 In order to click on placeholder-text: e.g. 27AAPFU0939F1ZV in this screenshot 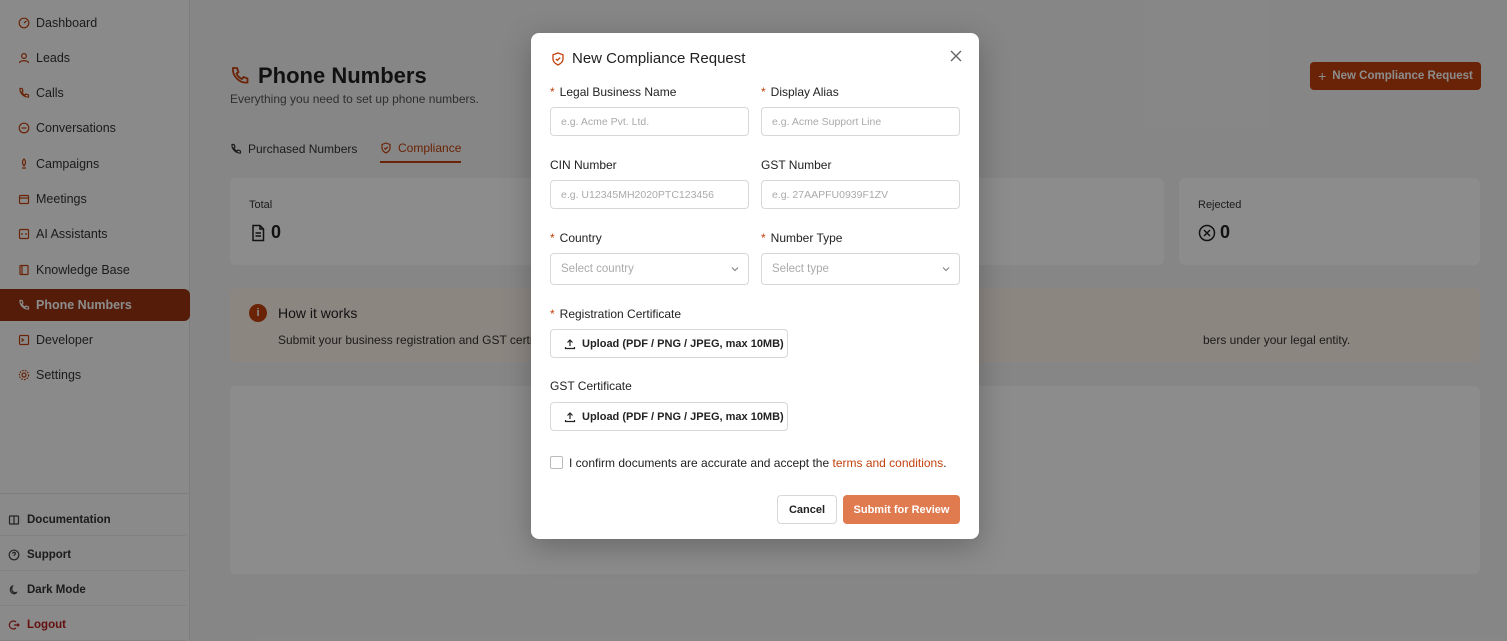, I will do `click(830, 194)`.